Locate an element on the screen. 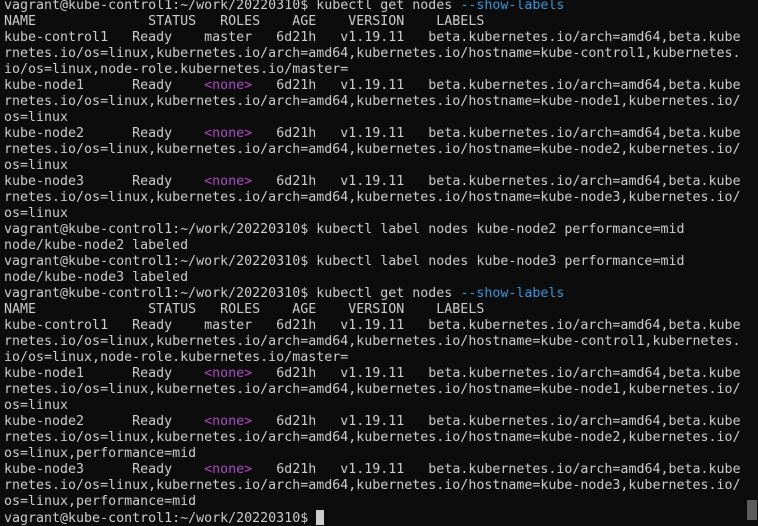 The width and height of the screenshot is (758, 526). shell-prompt: vagrant@kube-control1:~/work/20220310$ is located at coordinates (160, 518).